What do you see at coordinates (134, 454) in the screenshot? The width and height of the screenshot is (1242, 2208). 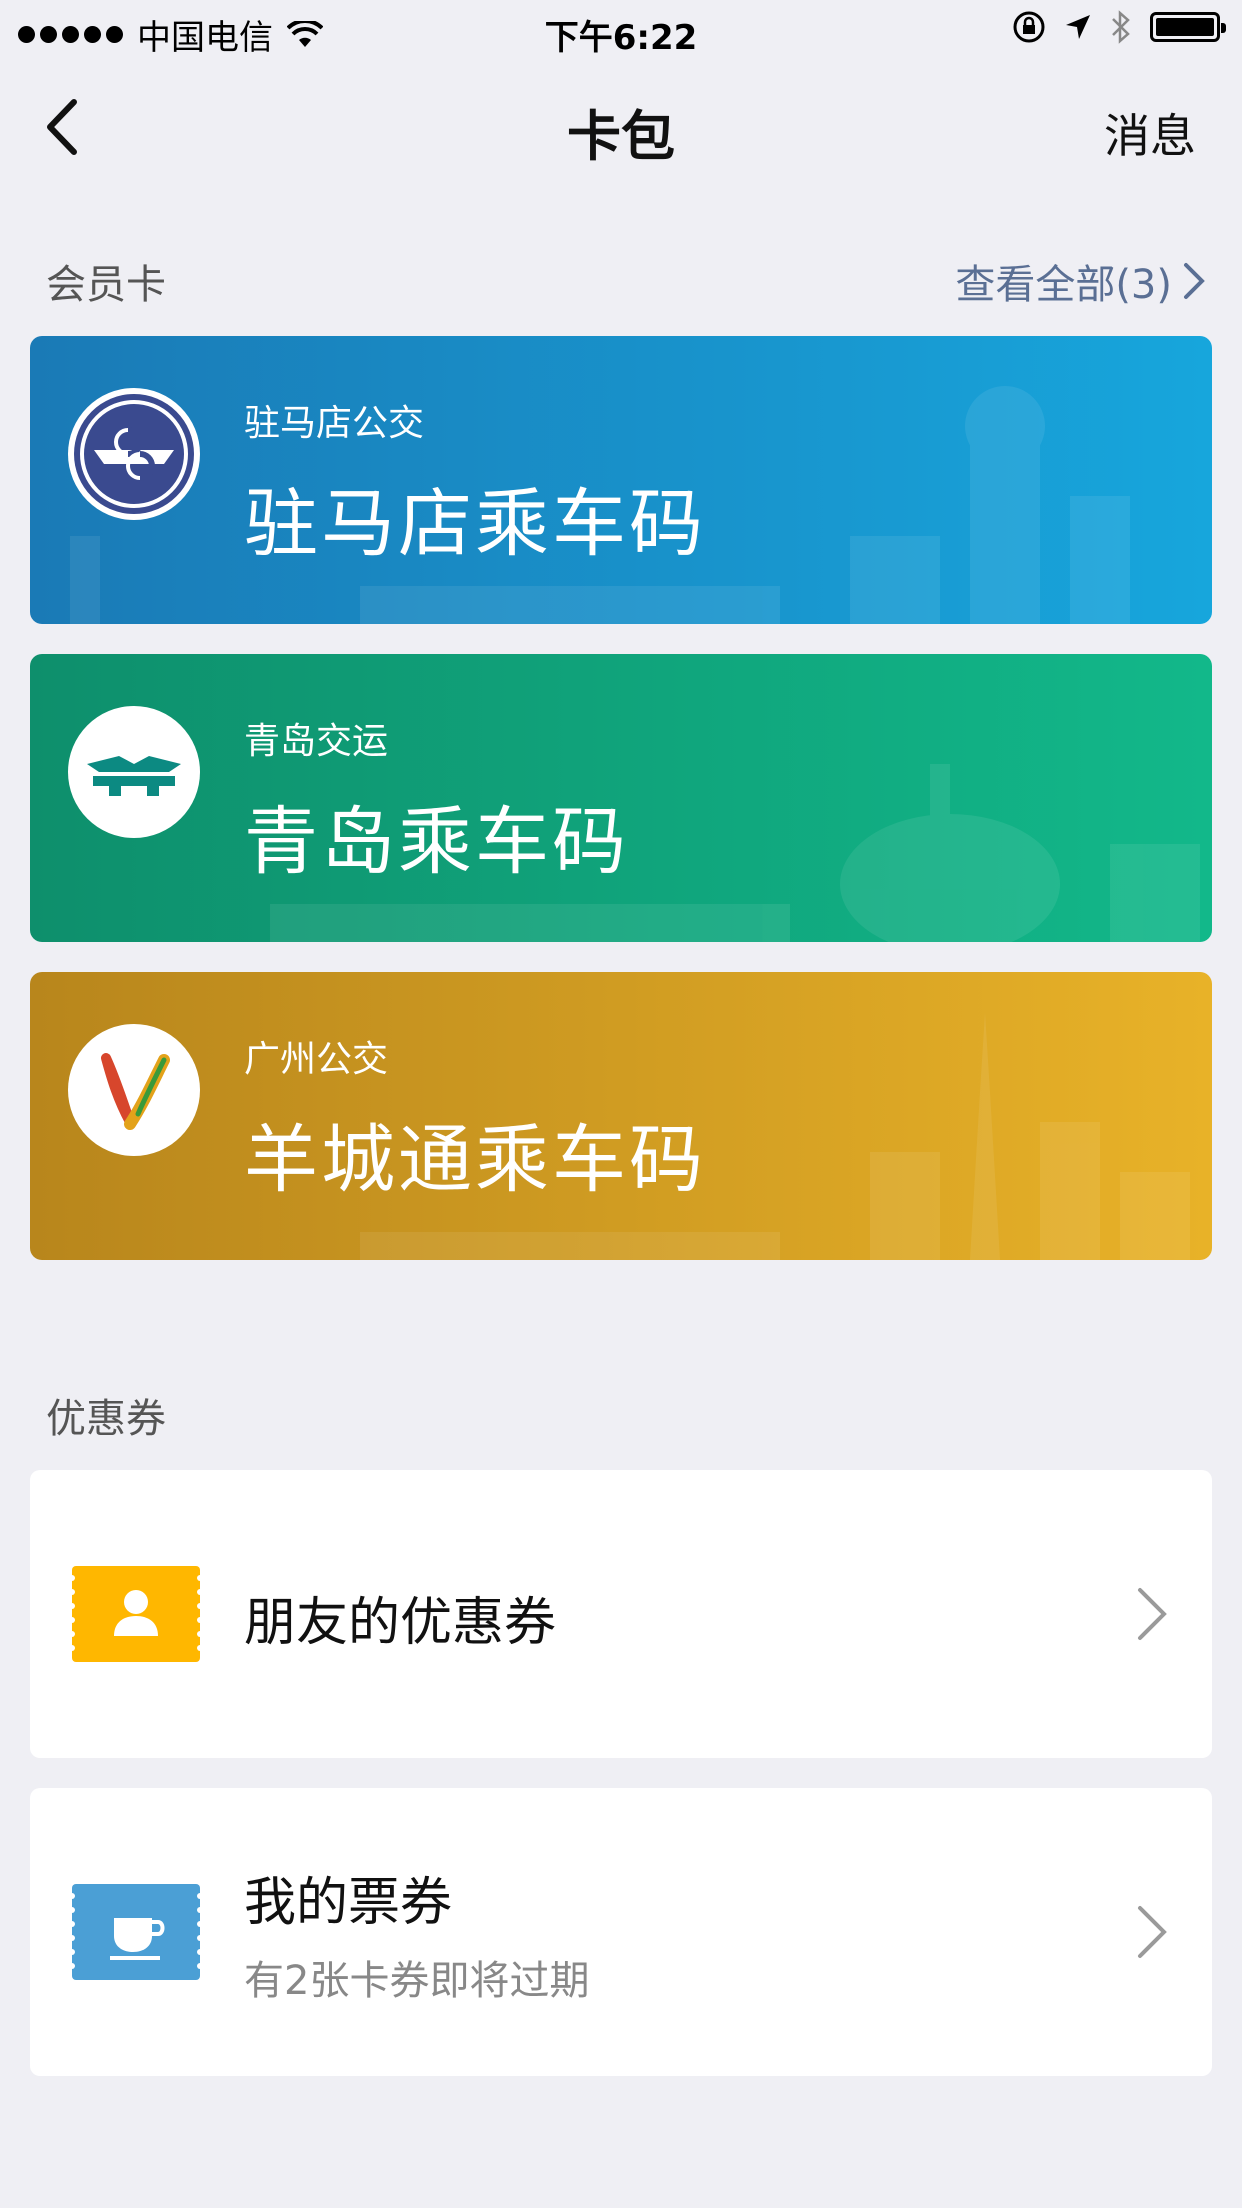 I see `zhumadian-bus-logo-icon` at bounding box center [134, 454].